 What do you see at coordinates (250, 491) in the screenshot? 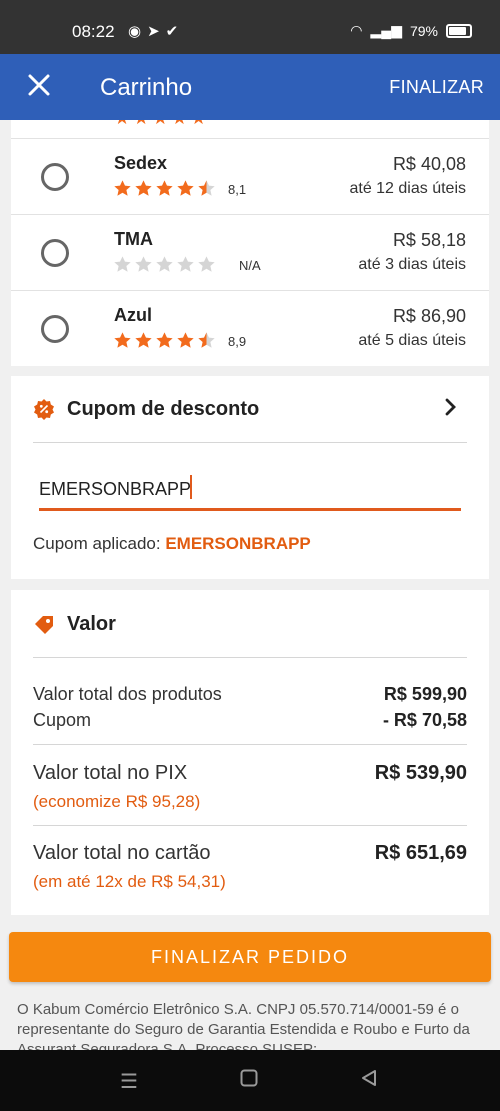
I see `coupon-input` at bounding box center [250, 491].